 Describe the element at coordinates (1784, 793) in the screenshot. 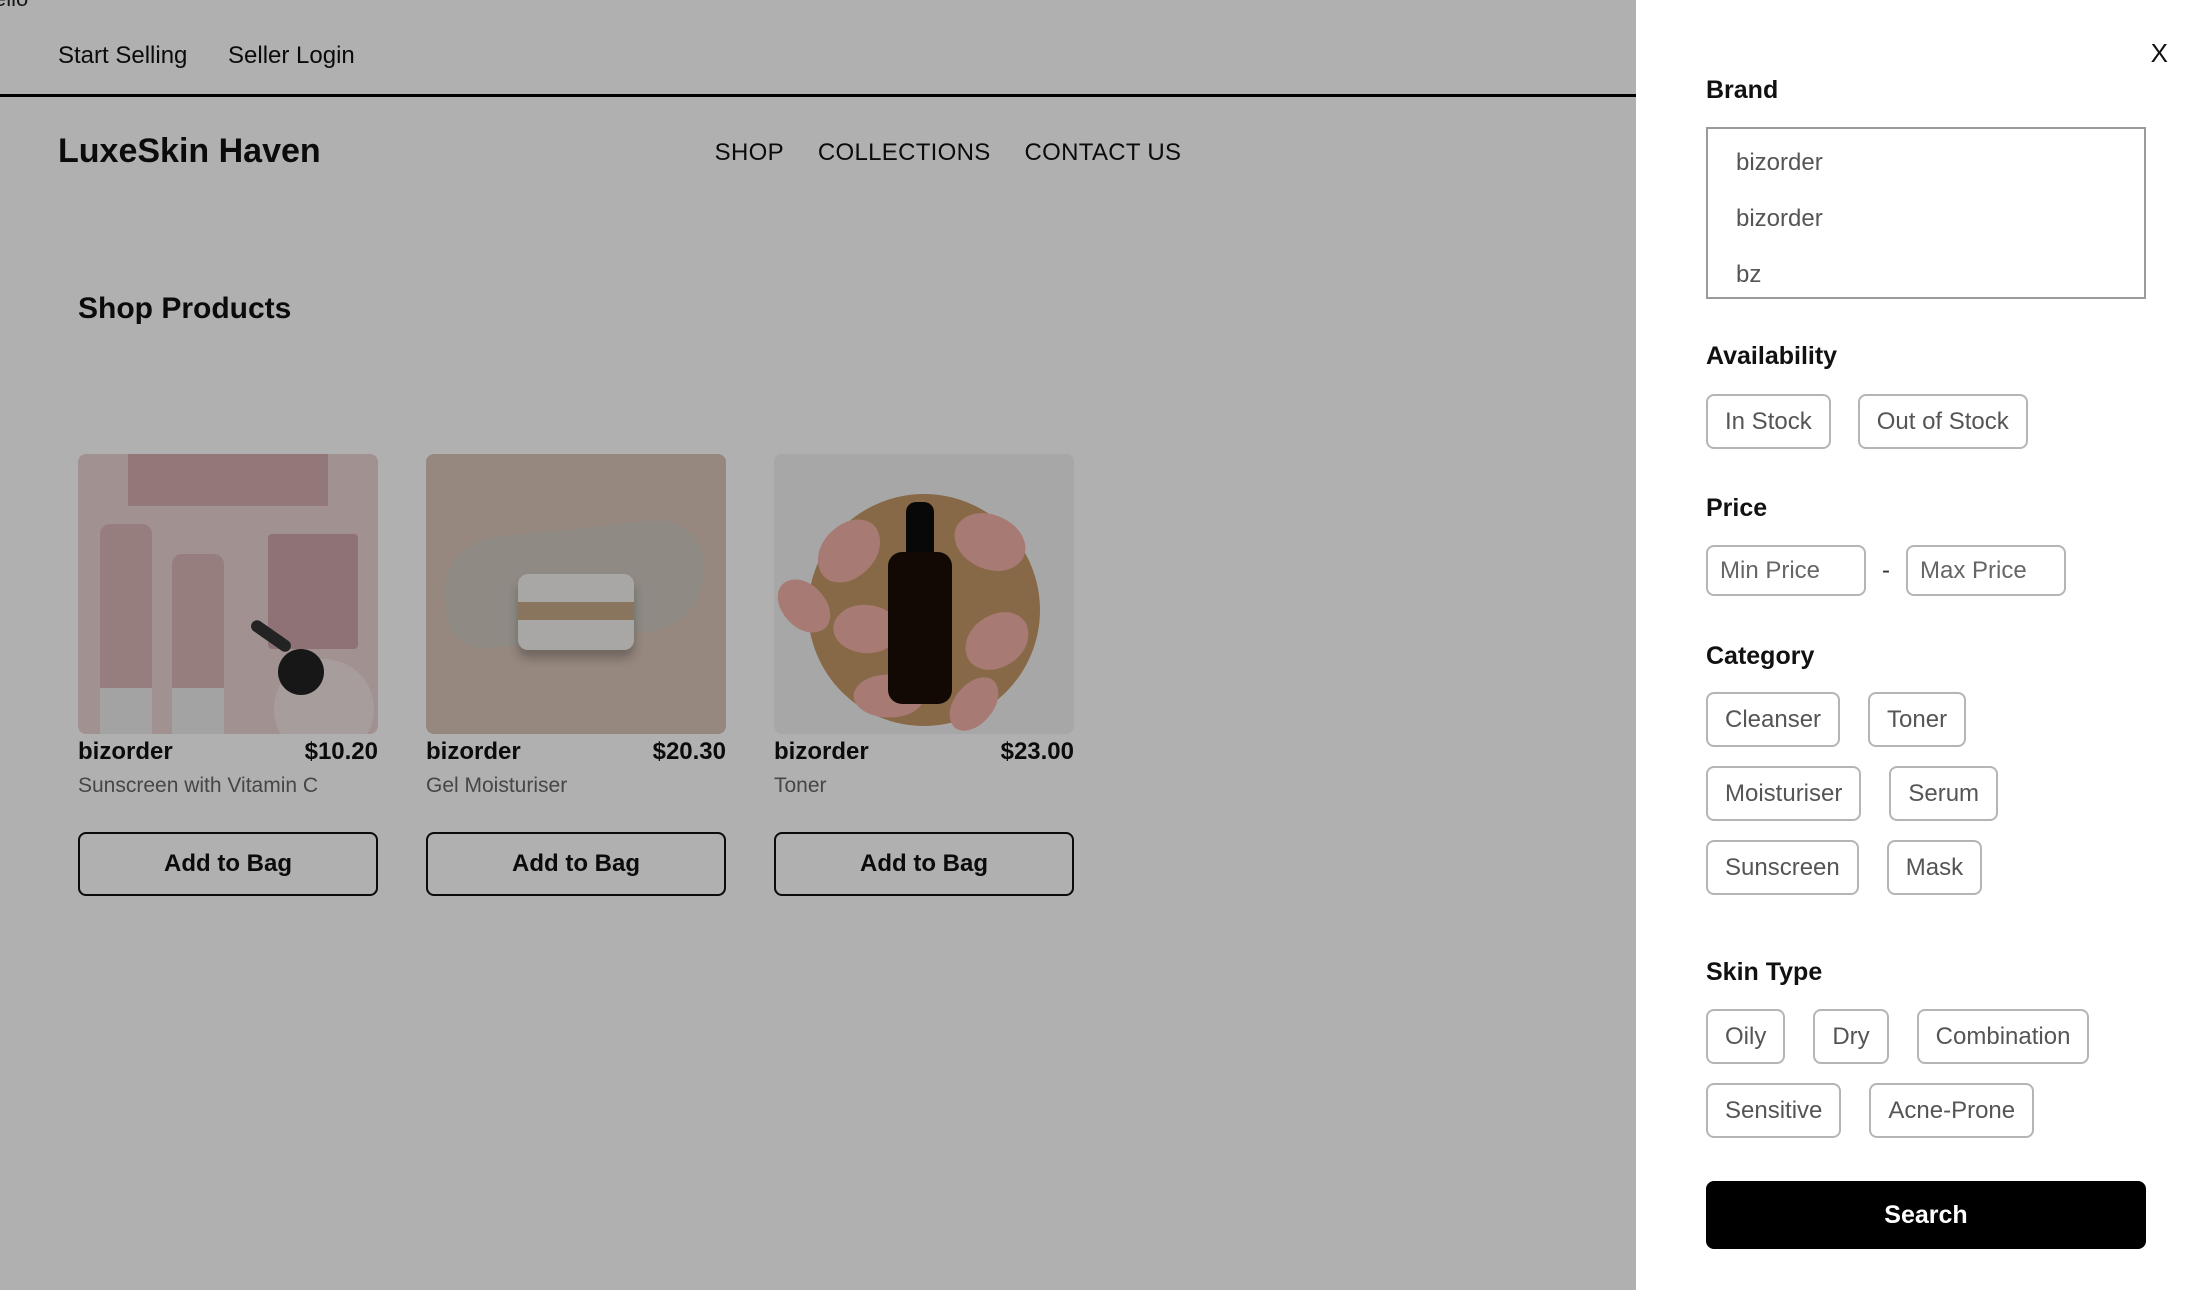

I see `category-moisturiser: Moisturiser` at that location.